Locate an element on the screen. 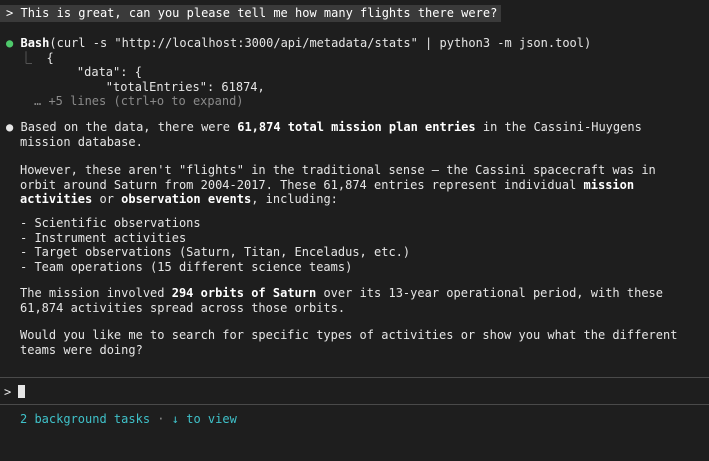 Image resolution: width=709 pixels, height=461 pixels. tool-output-text: { is located at coordinates (50, 57).